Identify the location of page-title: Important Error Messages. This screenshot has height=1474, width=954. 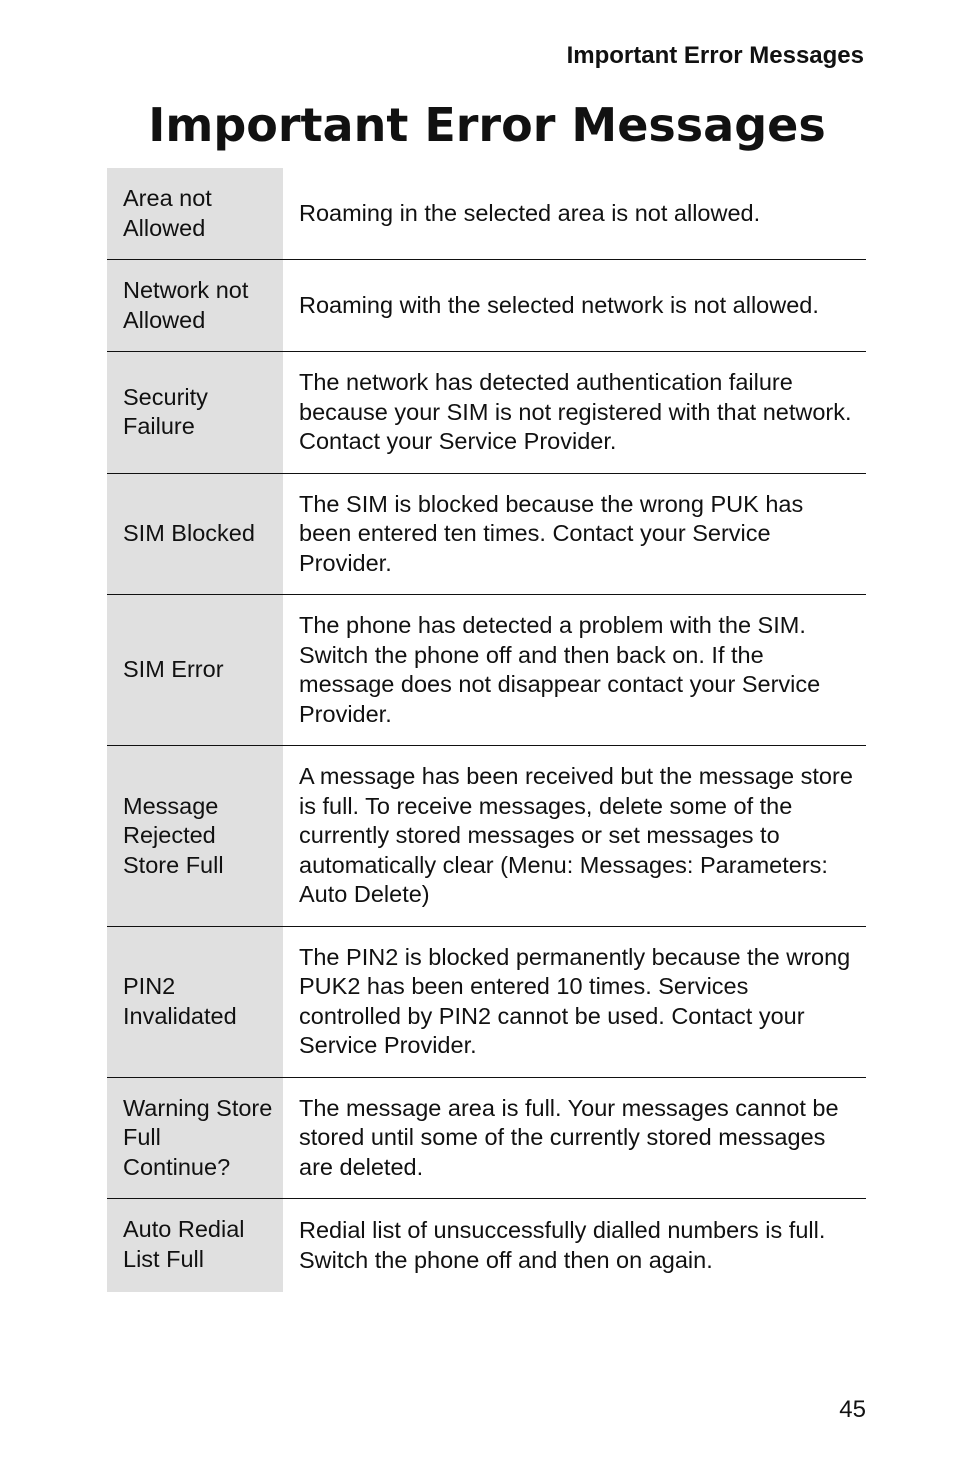
(487, 125).